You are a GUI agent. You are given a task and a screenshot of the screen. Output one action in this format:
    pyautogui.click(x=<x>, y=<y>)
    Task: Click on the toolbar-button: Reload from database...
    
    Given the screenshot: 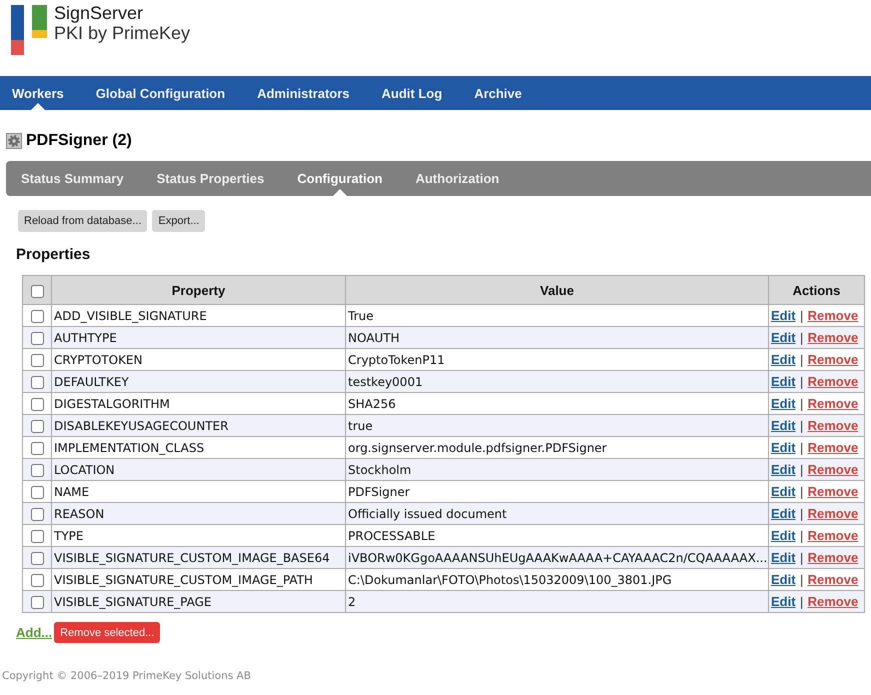 What is the action you would take?
    pyautogui.click(x=83, y=221)
    